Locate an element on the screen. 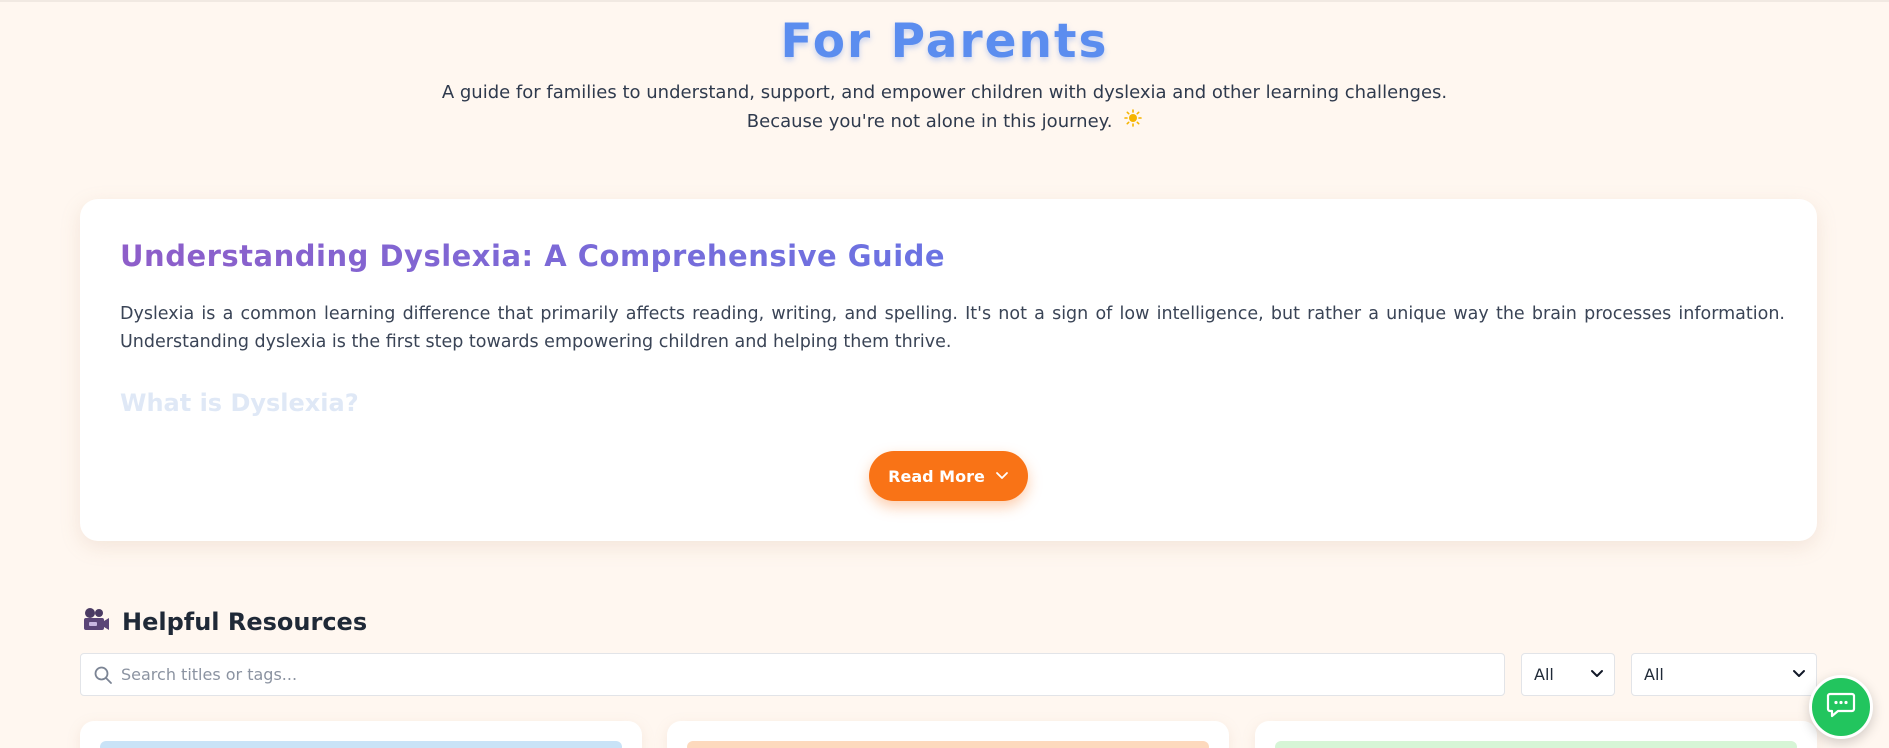  resources-header: Helpful Resources is located at coordinates (224, 622).